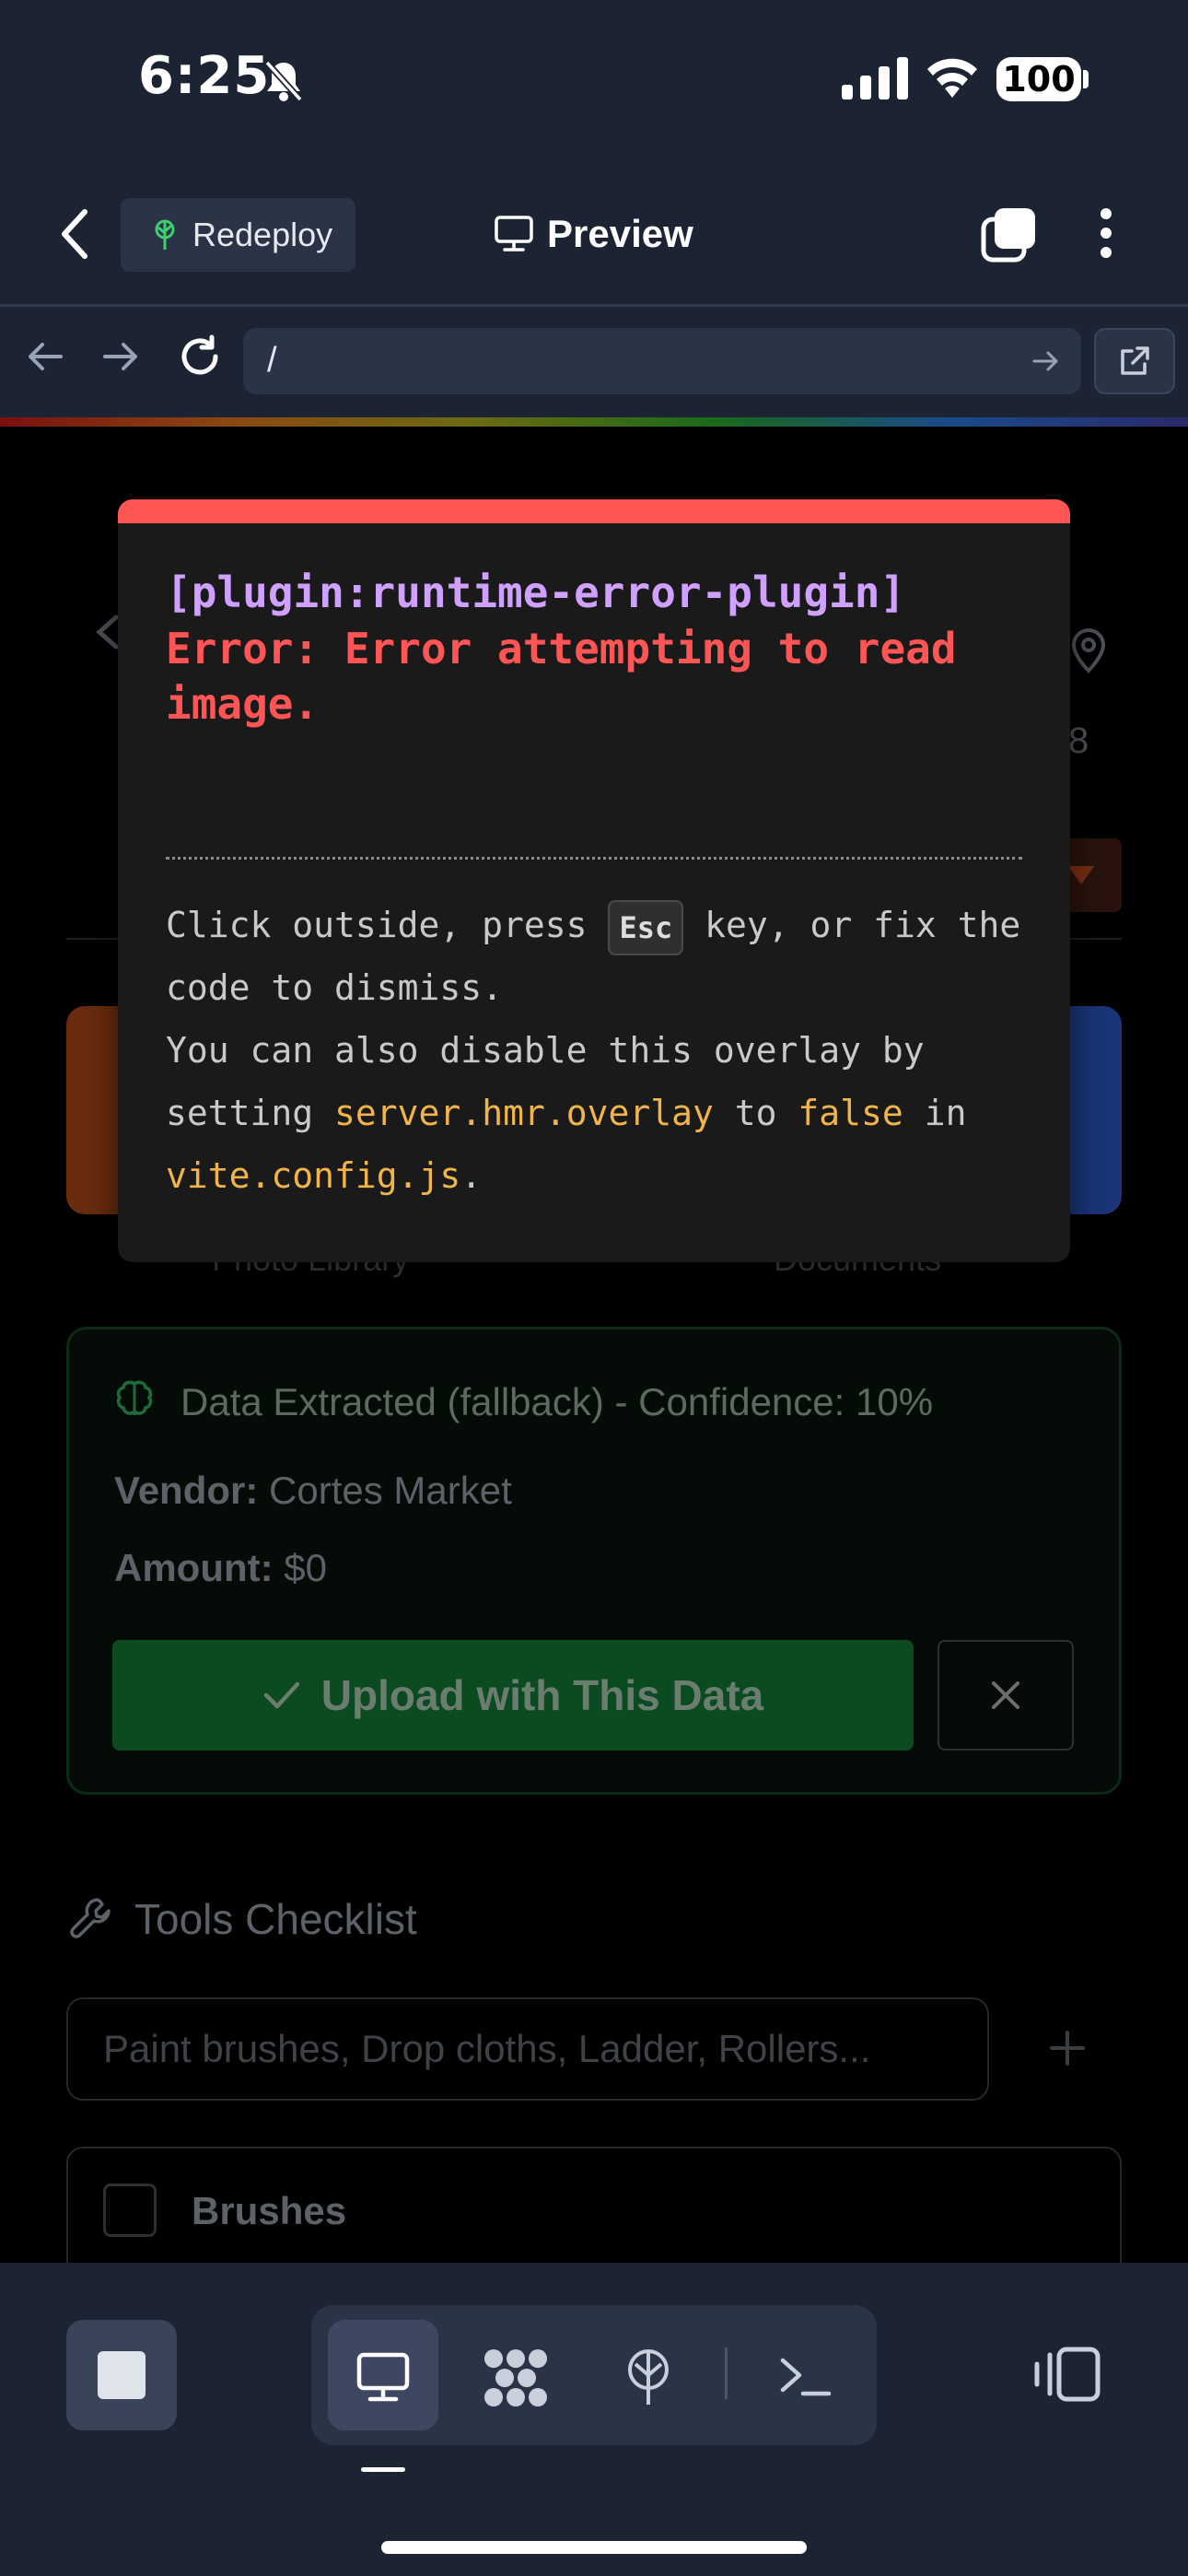 The width and height of the screenshot is (1188, 2576). What do you see at coordinates (1046, 361) in the screenshot?
I see `url-go-arrow-icon` at bounding box center [1046, 361].